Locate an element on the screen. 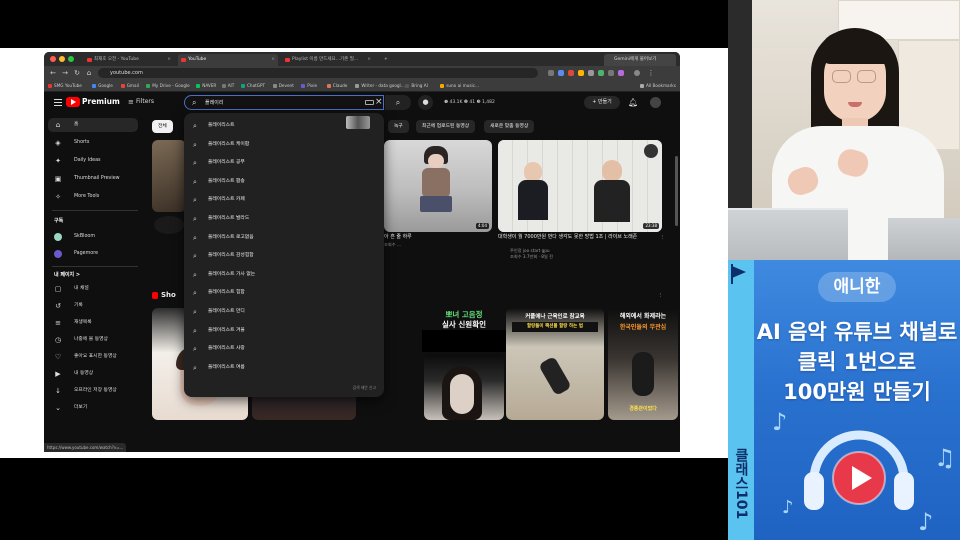  bookmark-item: Pixie is located at coordinates (309, 86).